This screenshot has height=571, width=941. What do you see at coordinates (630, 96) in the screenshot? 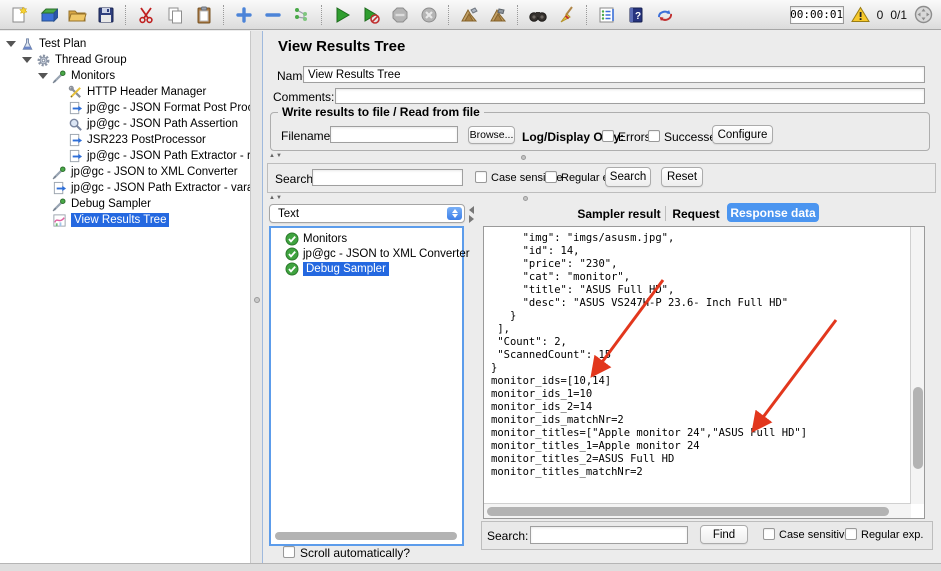
I see `comments-input` at bounding box center [630, 96].